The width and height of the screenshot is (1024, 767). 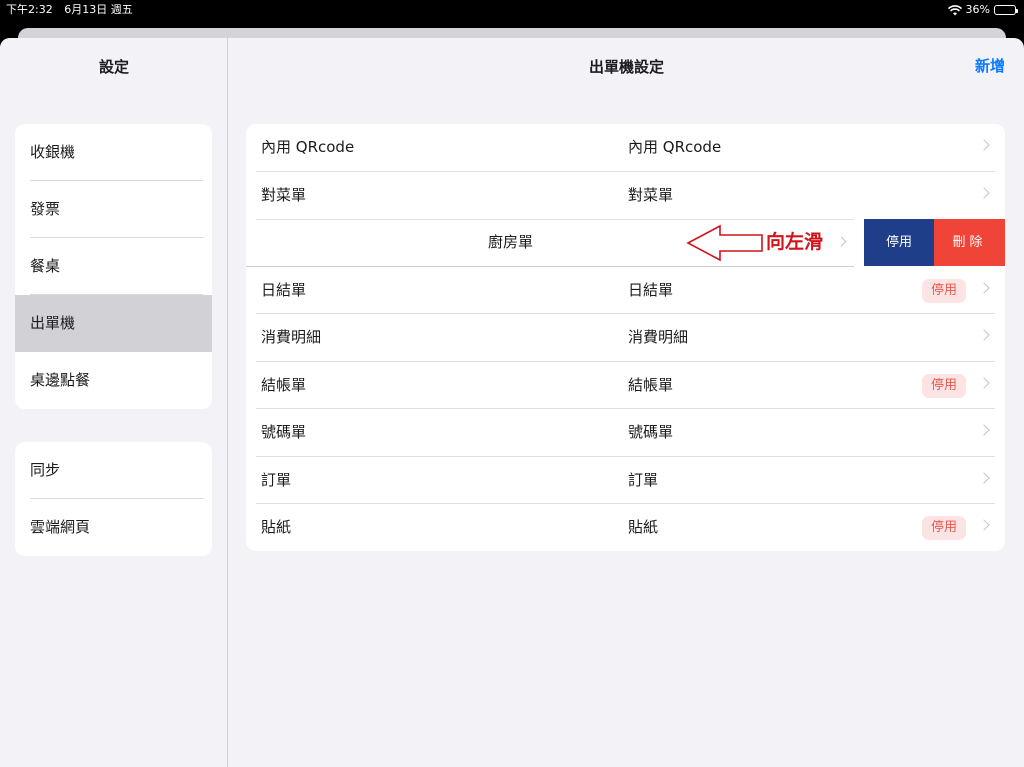 What do you see at coordinates (113, 152) in the screenshot?
I see `sidebar-item-cashier: 收銀機` at bounding box center [113, 152].